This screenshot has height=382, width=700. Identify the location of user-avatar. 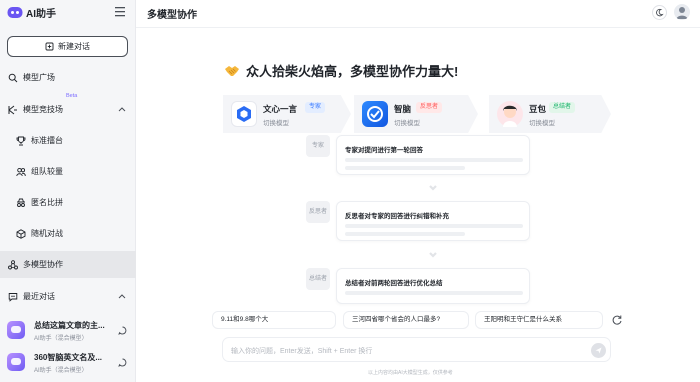
(682, 12).